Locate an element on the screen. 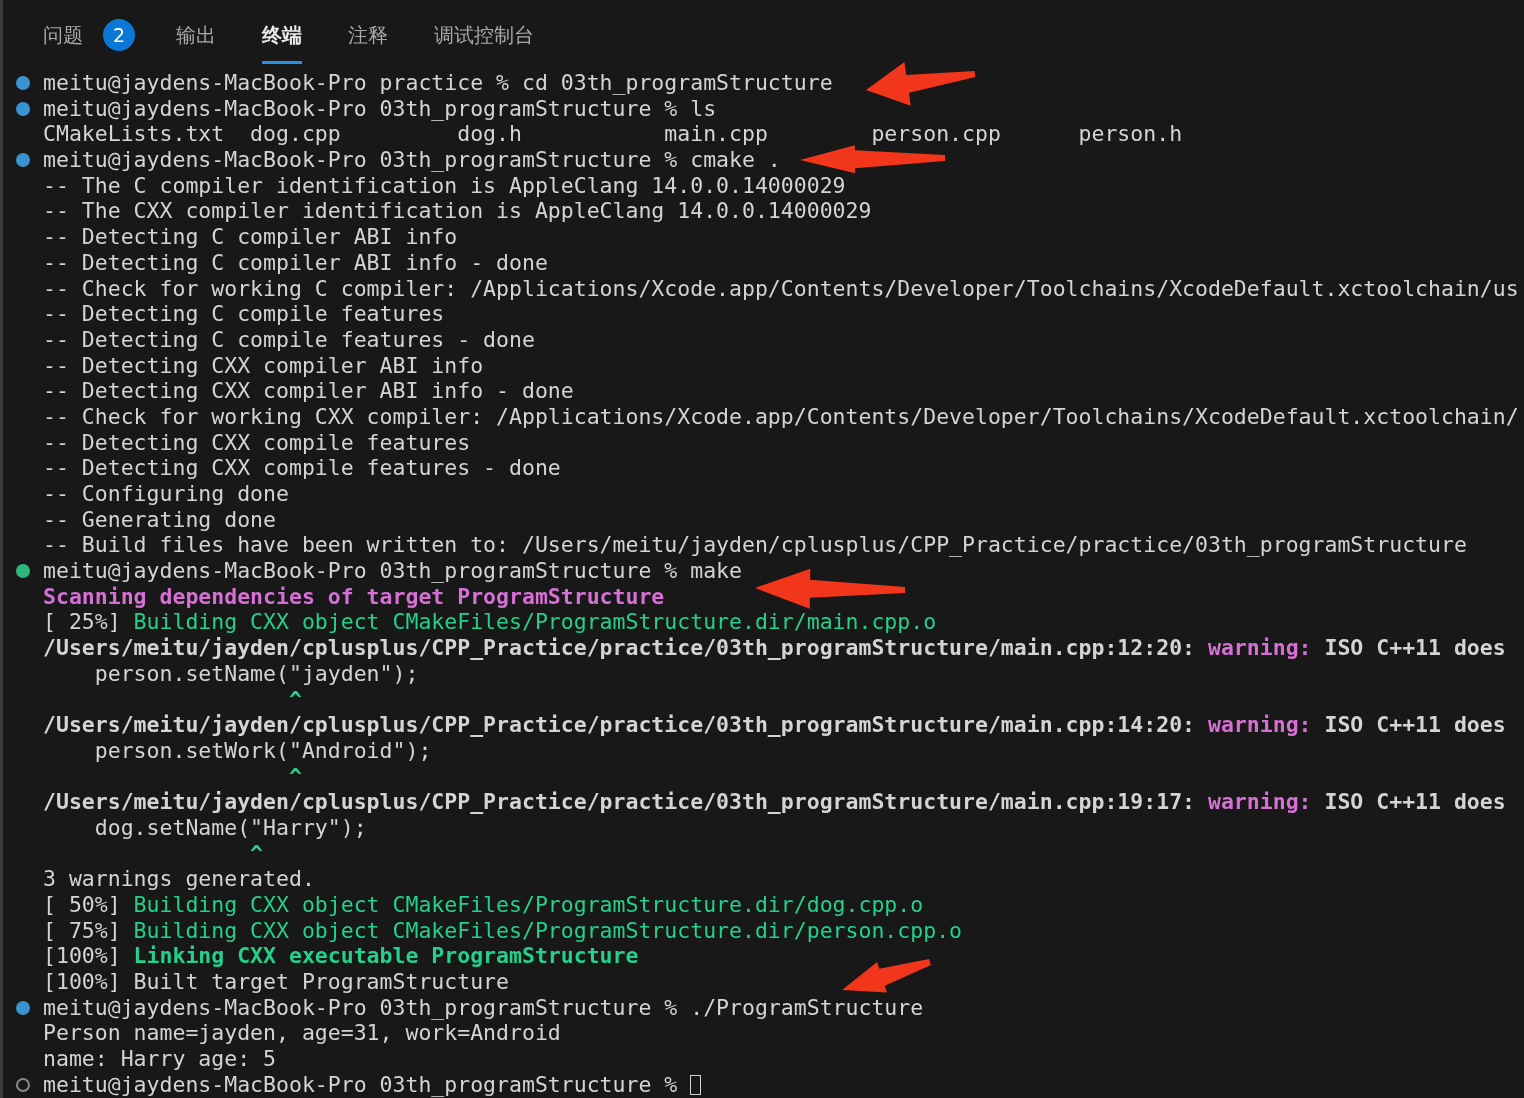 This screenshot has height=1098, width=1524. output-line: person.setWork("Android"); is located at coordinates (262, 750).